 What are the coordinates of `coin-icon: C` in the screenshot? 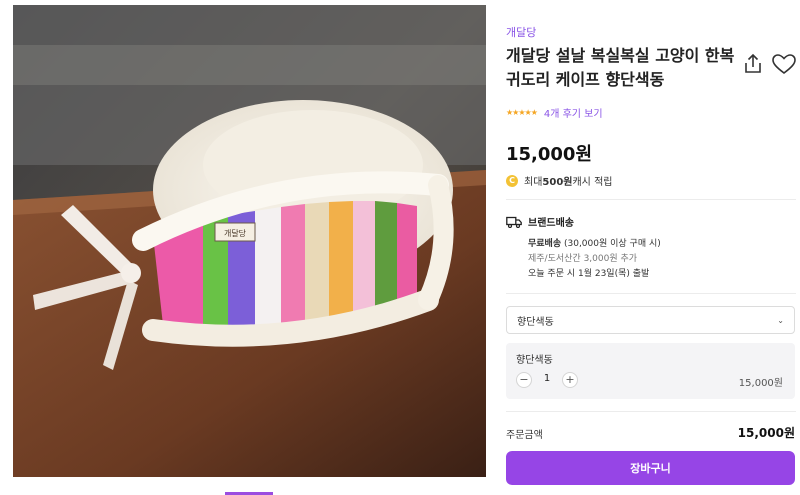 It's located at (512, 180).